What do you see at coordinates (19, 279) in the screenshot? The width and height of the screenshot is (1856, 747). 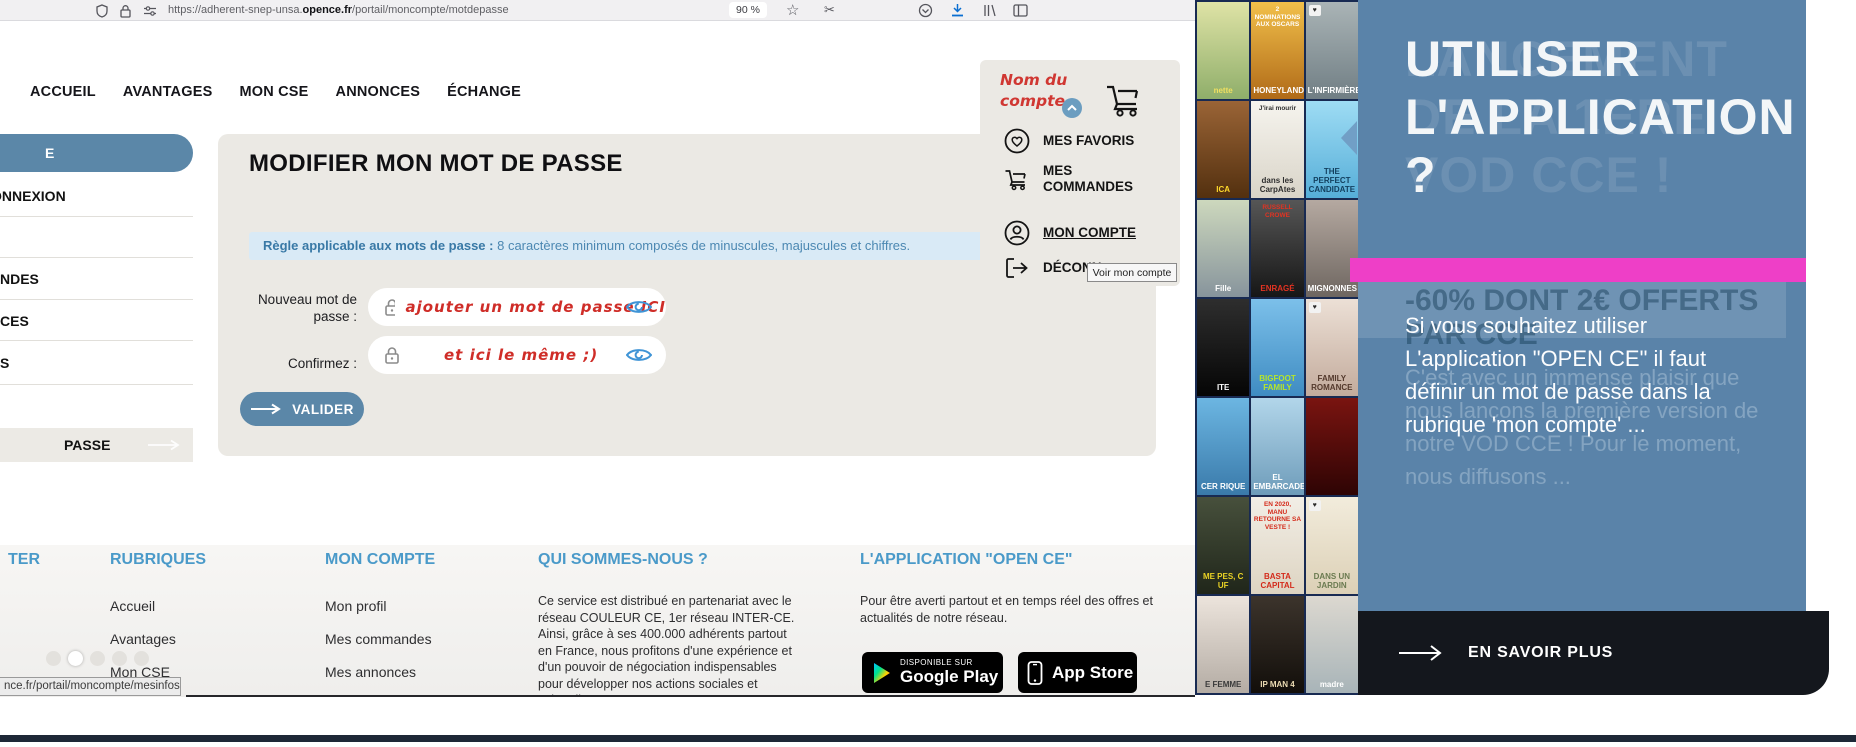 I see `sidebar-item-commandes: NDES` at bounding box center [19, 279].